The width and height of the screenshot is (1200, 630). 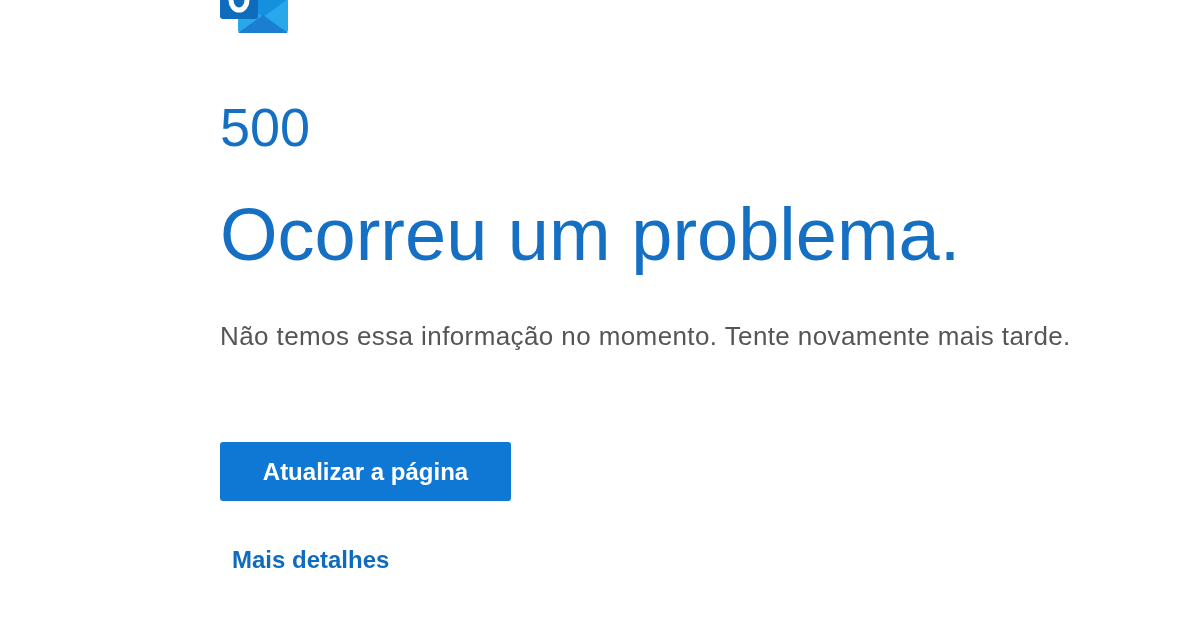 What do you see at coordinates (645, 336) in the screenshot?
I see `error-message: Não temos essa informação no momento. Tente novamente mais tarde.` at bounding box center [645, 336].